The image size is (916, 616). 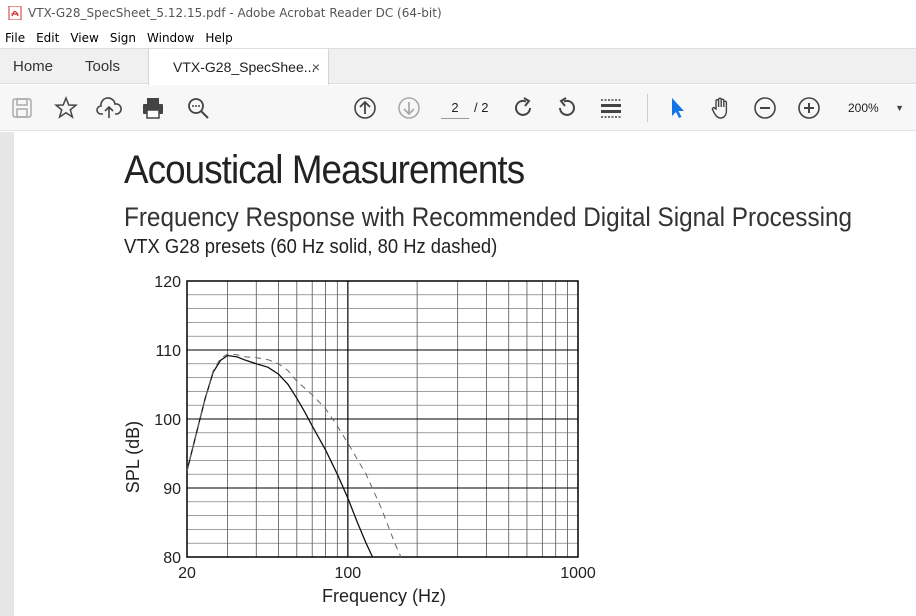 What do you see at coordinates (765, 108) in the screenshot?
I see `zoom-out-icon` at bounding box center [765, 108].